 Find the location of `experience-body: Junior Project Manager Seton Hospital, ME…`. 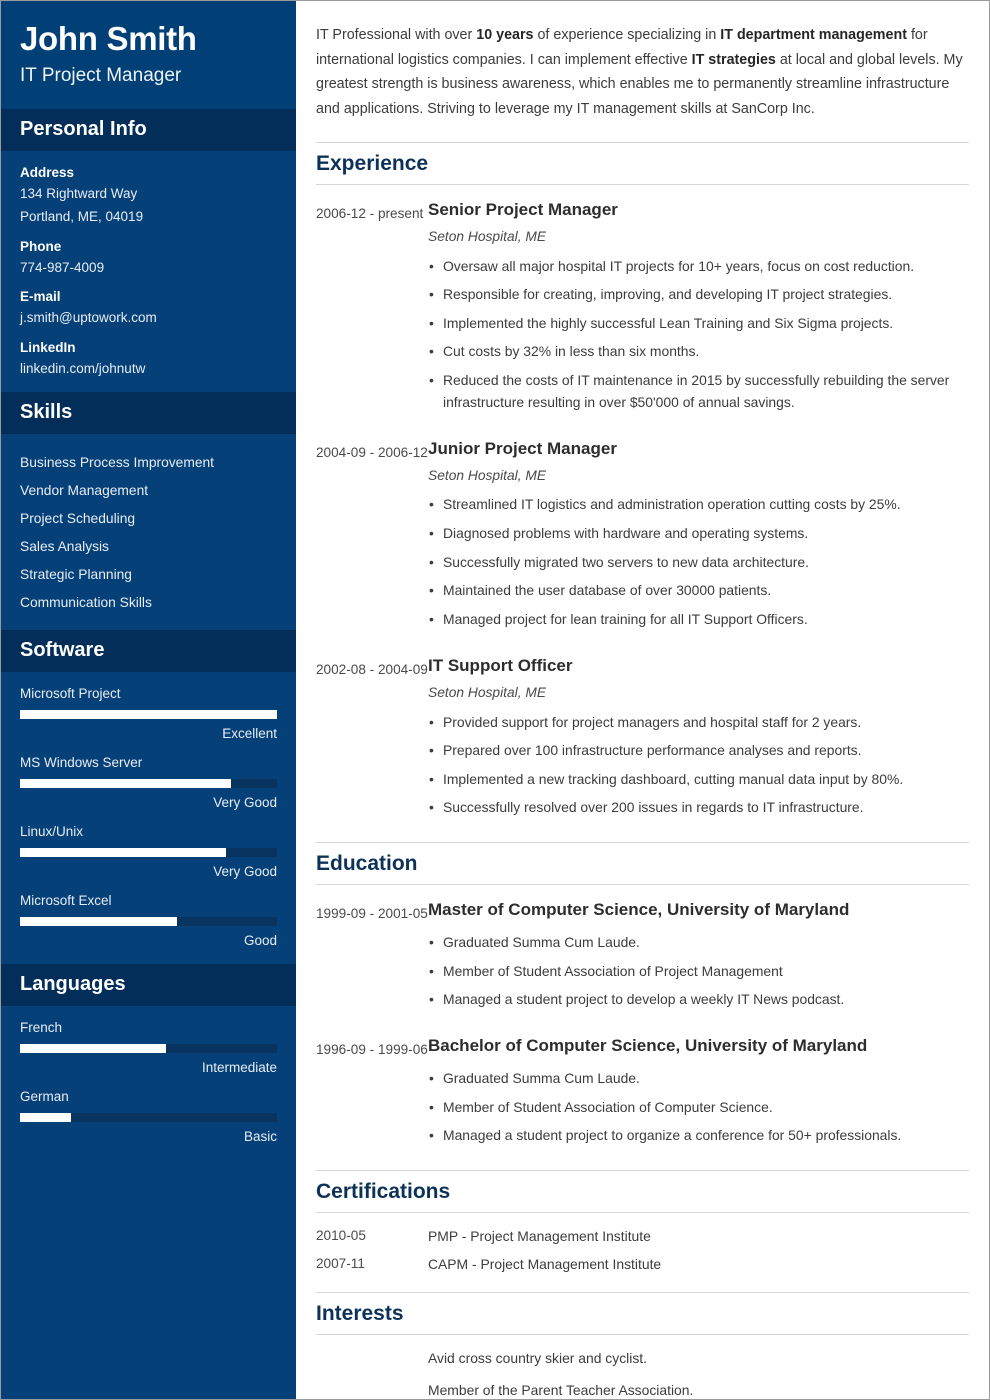

experience-body: Junior Project Manager Seton Hospital, ME… is located at coordinates (698, 536).